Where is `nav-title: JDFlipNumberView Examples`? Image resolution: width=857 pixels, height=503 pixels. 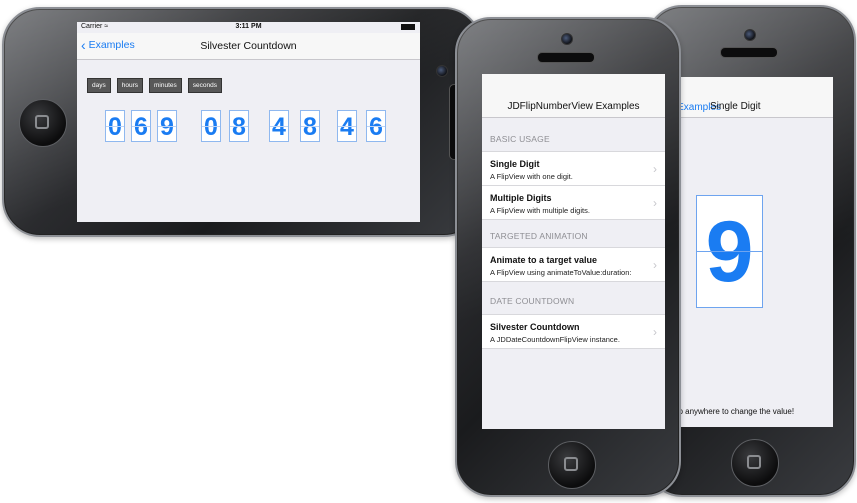 nav-title: JDFlipNumberView Examples is located at coordinates (573, 106).